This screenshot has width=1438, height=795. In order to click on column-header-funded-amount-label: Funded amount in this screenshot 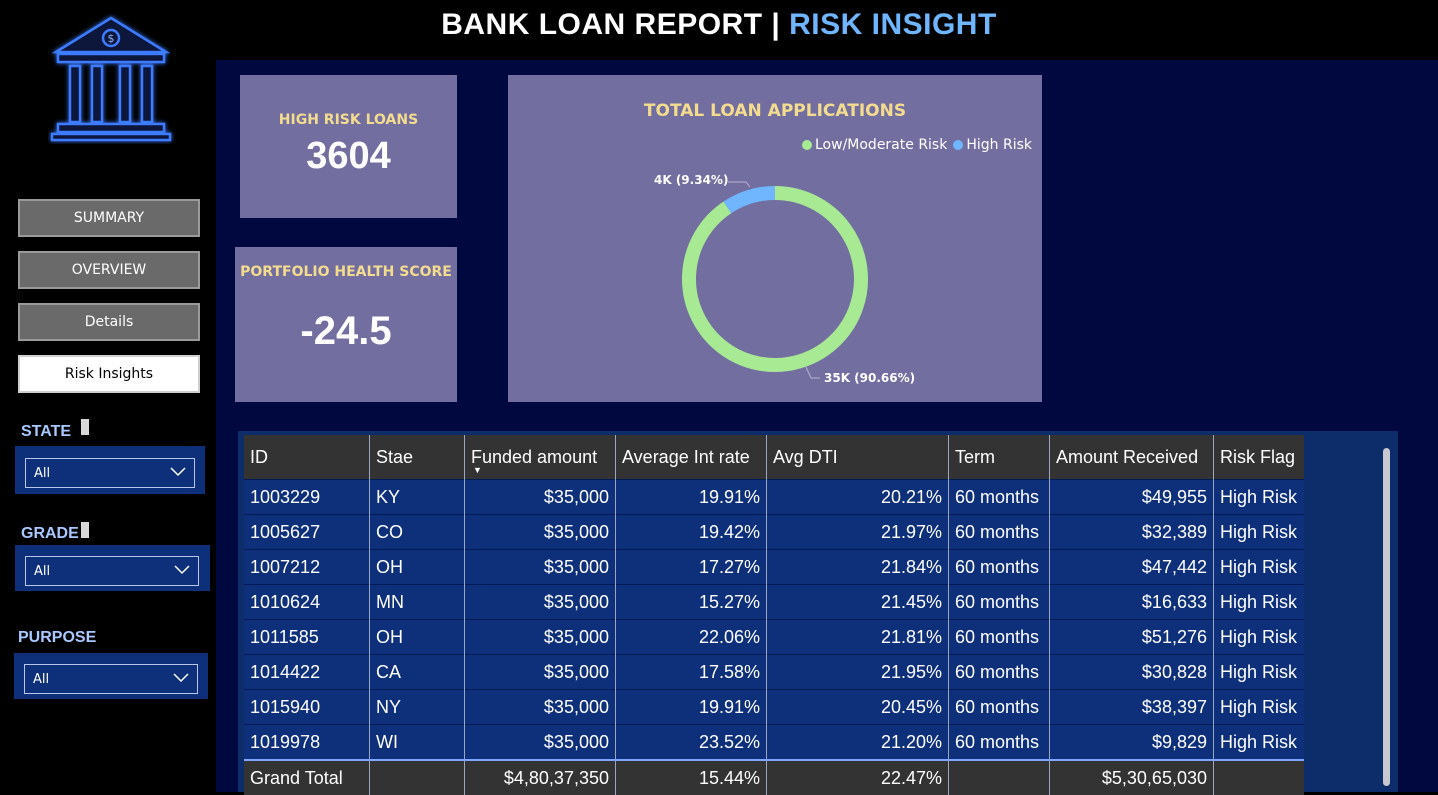, I will do `click(534, 457)`.